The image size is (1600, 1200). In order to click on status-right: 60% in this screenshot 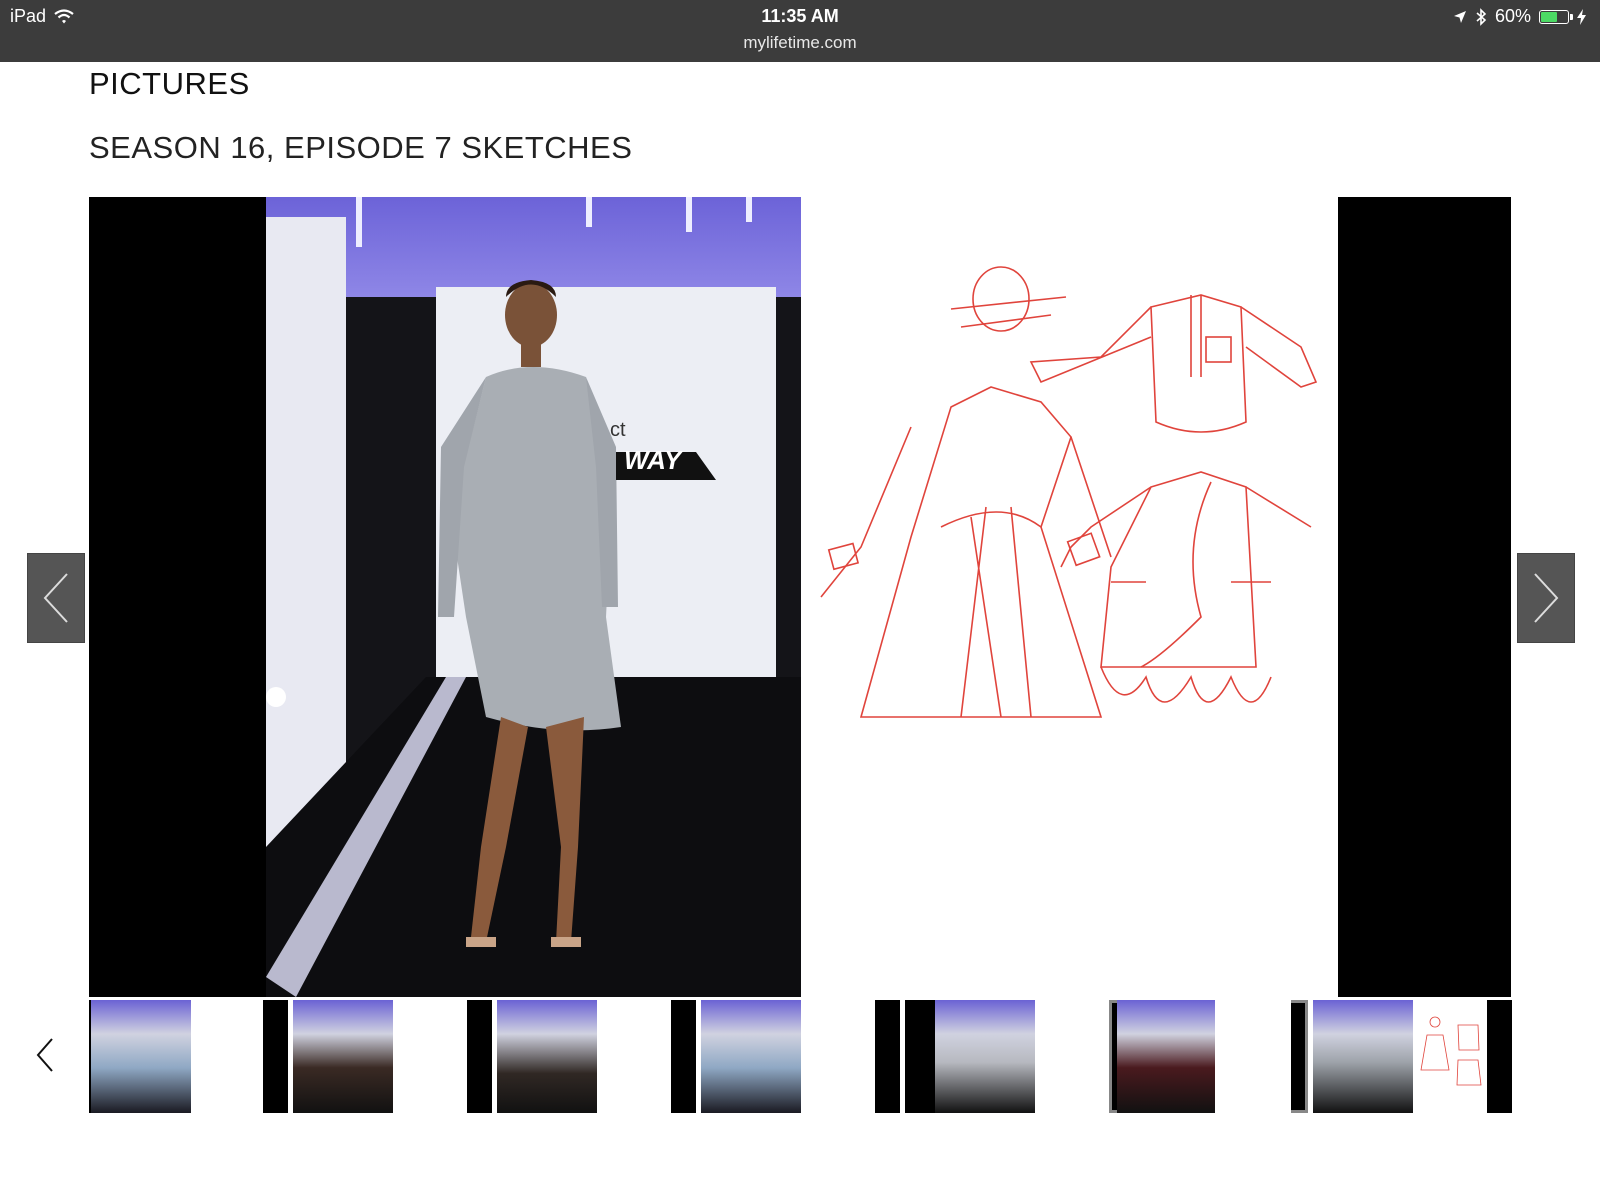, I will do `click(1519, 16)`.